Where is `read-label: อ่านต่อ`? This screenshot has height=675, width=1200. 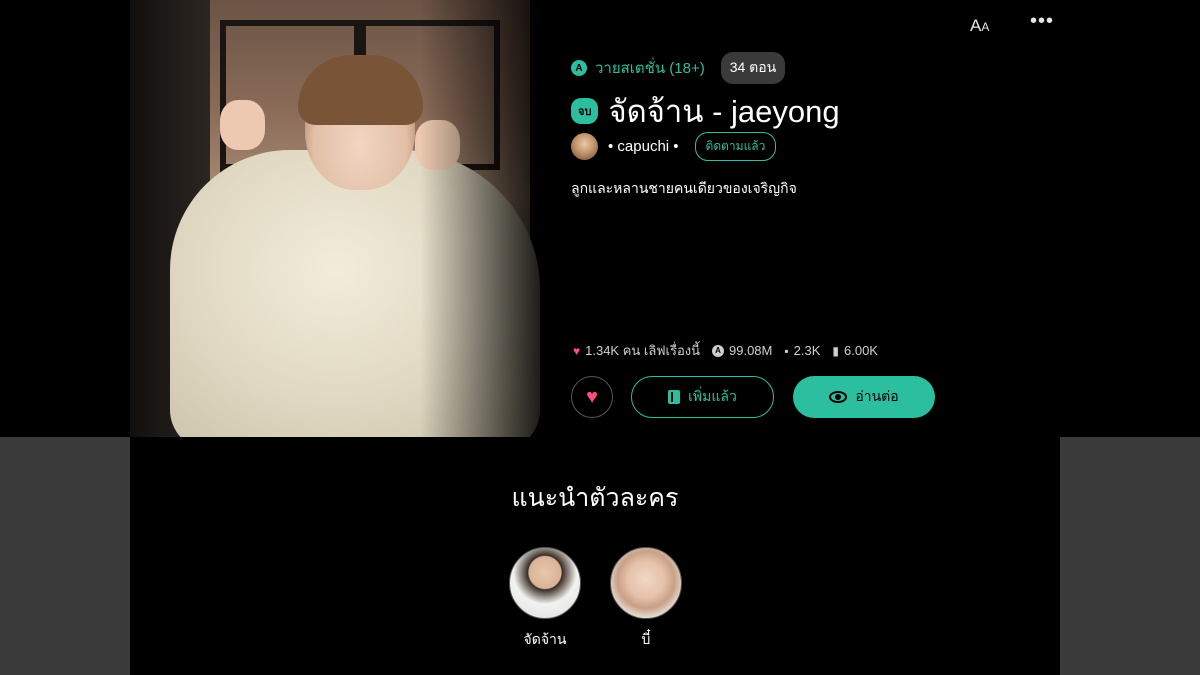
read-label: อ่านต่อ is located at coordinates (877, 396).